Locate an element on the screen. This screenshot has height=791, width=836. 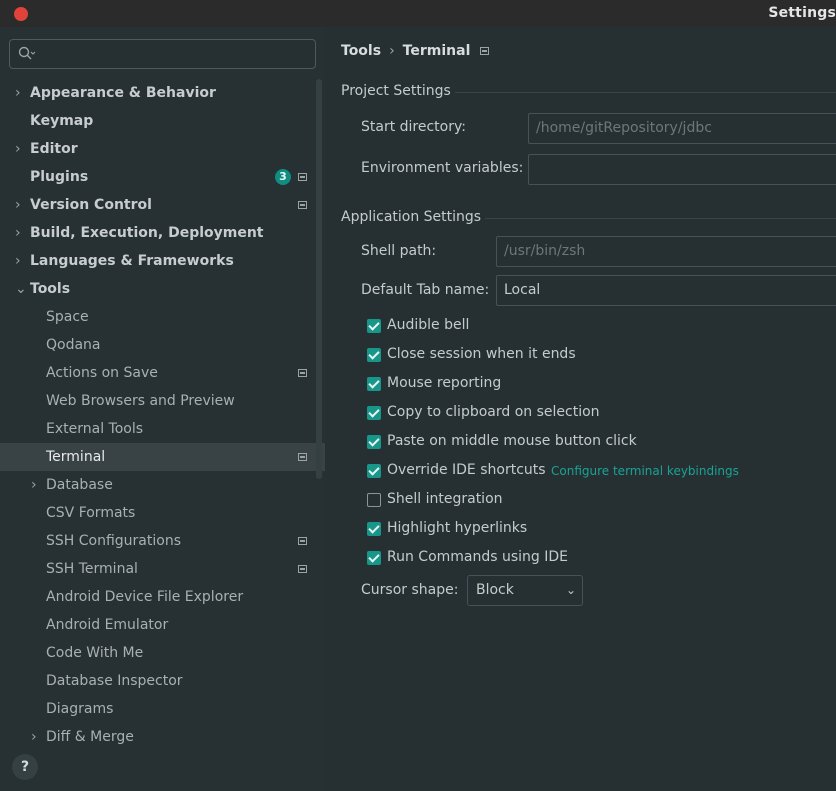
highlight-hyperlinks-checkbox is located at coordinates (374, 529).